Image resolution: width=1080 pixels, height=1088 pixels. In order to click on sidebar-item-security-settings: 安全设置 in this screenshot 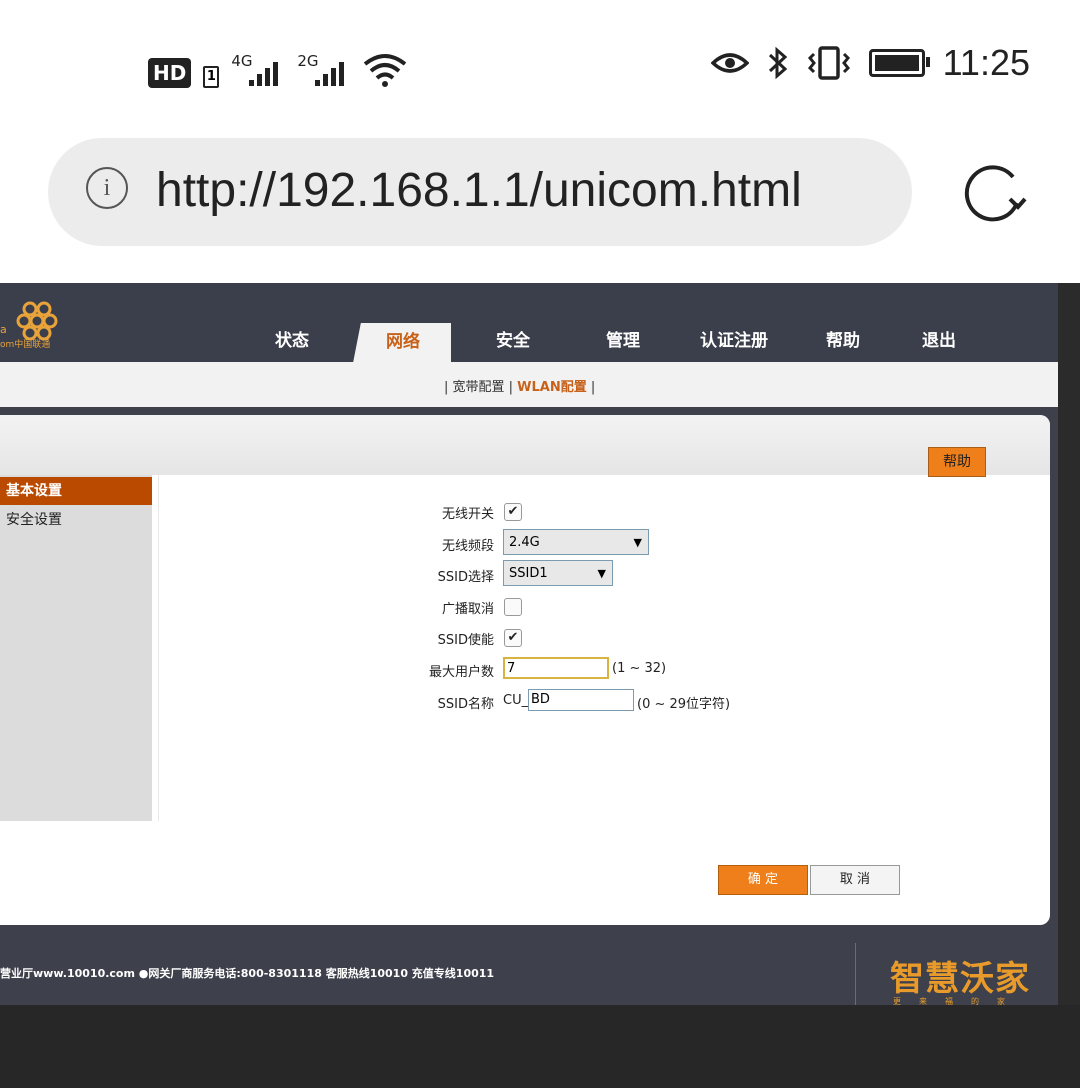, I will do `click(34, 519)`.